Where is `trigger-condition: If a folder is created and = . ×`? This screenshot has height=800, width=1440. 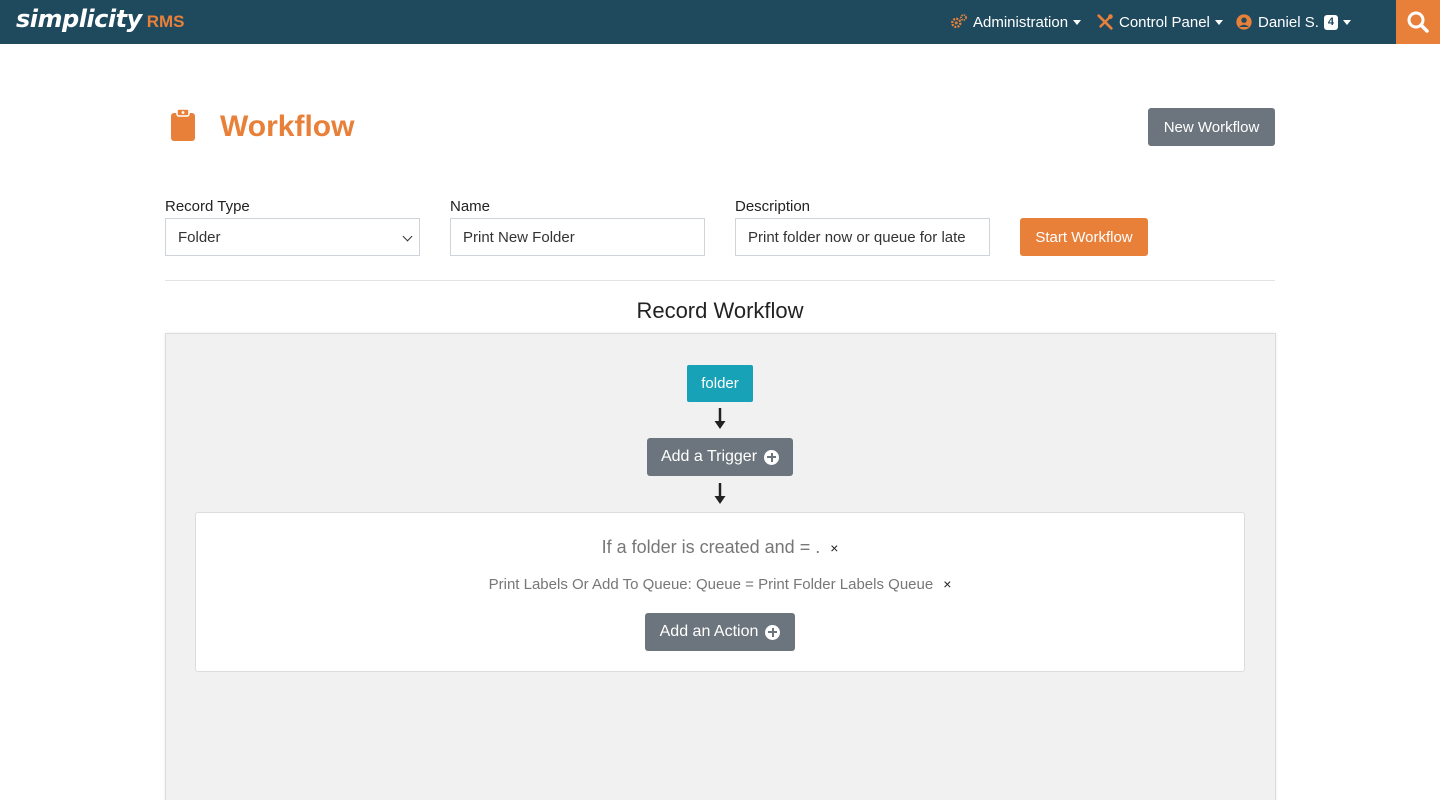
trigger-condition: If a folder is created and = . × is located at coordinates (720, 547).